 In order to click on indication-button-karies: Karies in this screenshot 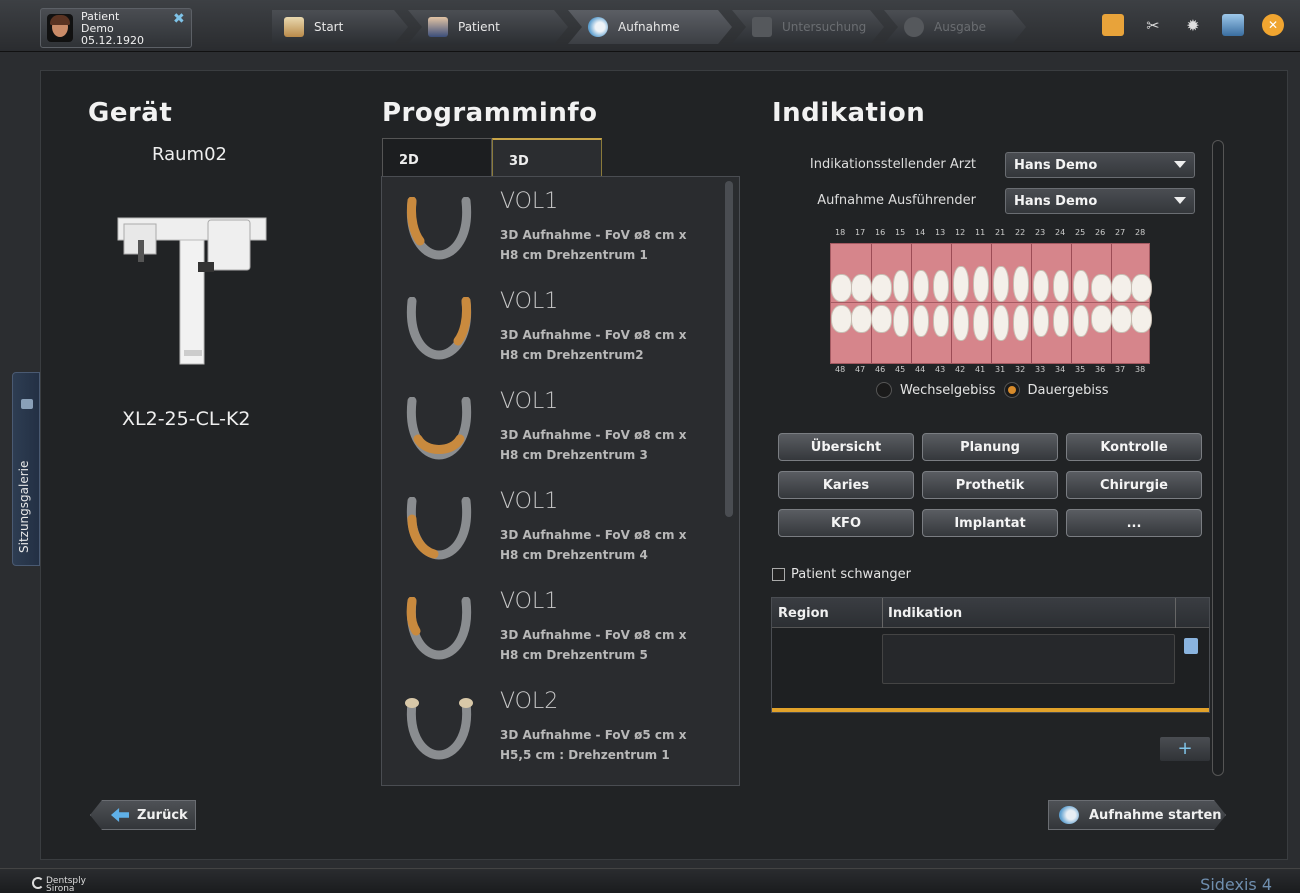, I will do `click(846, 485)`.